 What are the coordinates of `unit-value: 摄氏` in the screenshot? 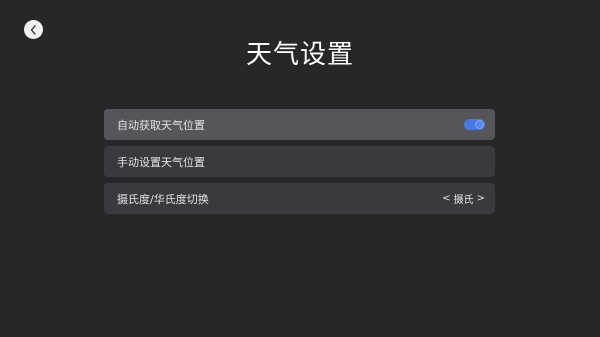 It's located at (463, 200).